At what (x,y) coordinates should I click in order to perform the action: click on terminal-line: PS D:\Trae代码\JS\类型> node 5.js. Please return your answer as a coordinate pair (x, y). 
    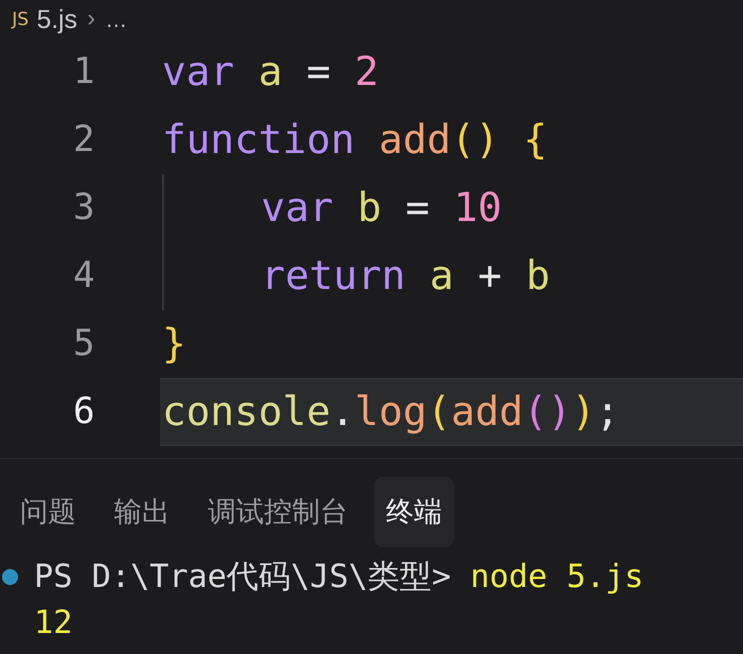
    Looking at the image, I should click on (339, 576).